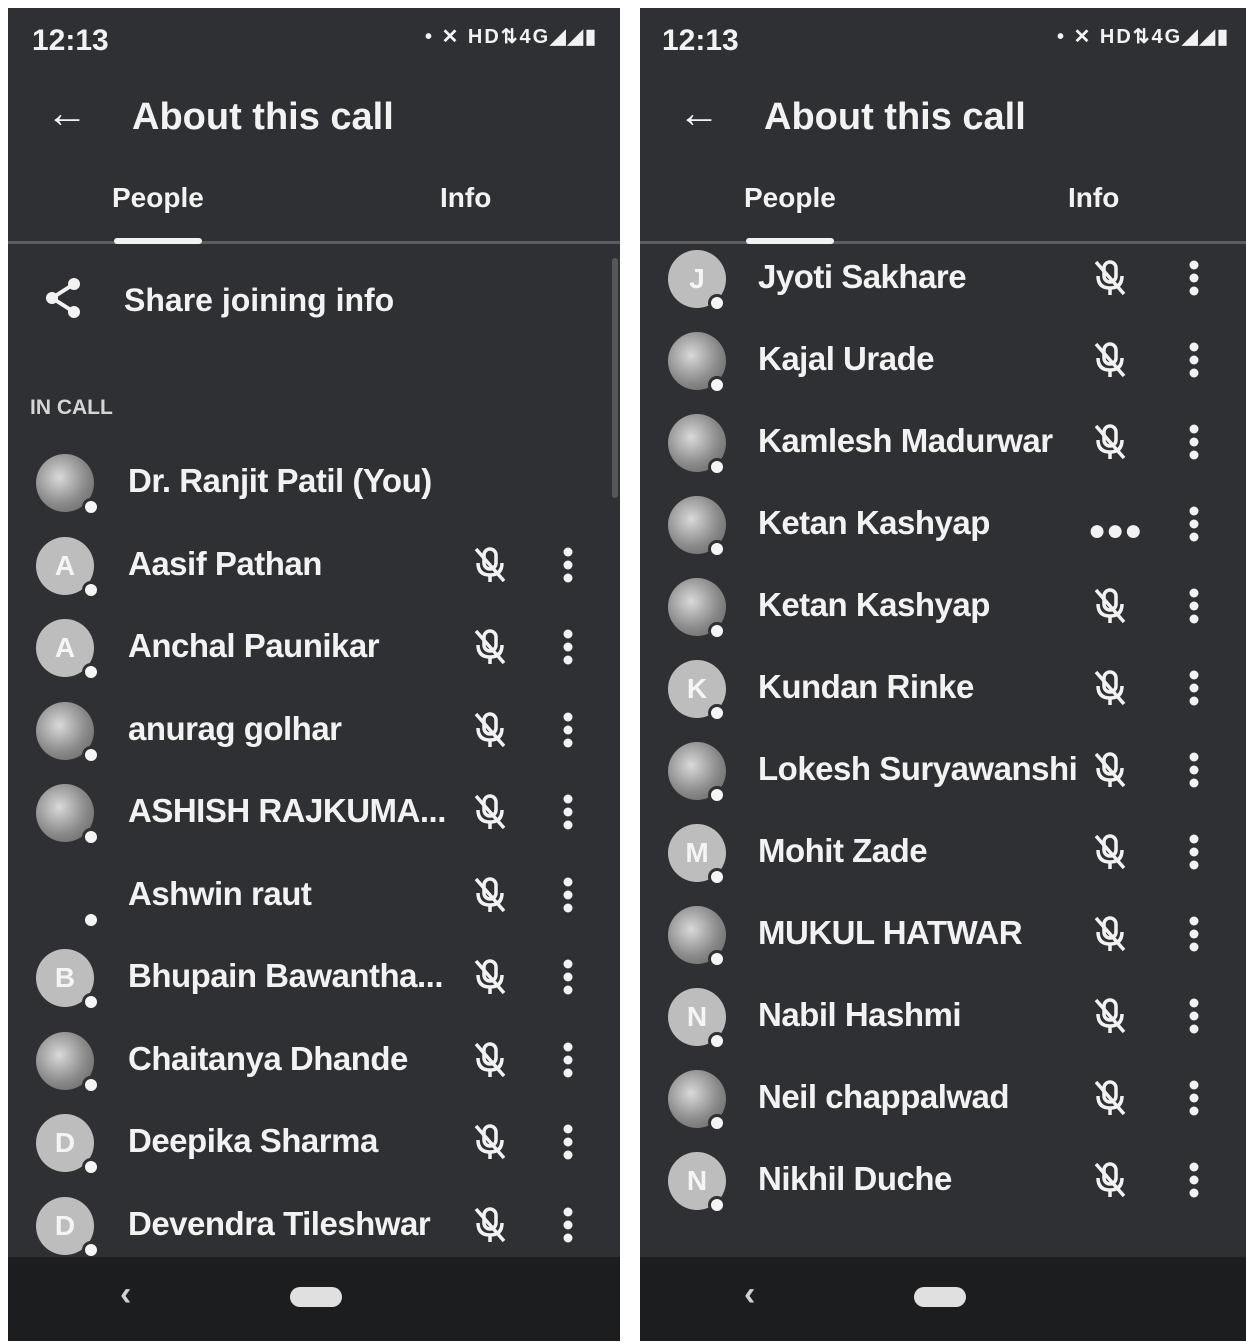 Image resolution: width=1246 pixels, height=1343 pixels. I want to click on participant-row: Lokesh Suryawanshi, so click(943, 771).